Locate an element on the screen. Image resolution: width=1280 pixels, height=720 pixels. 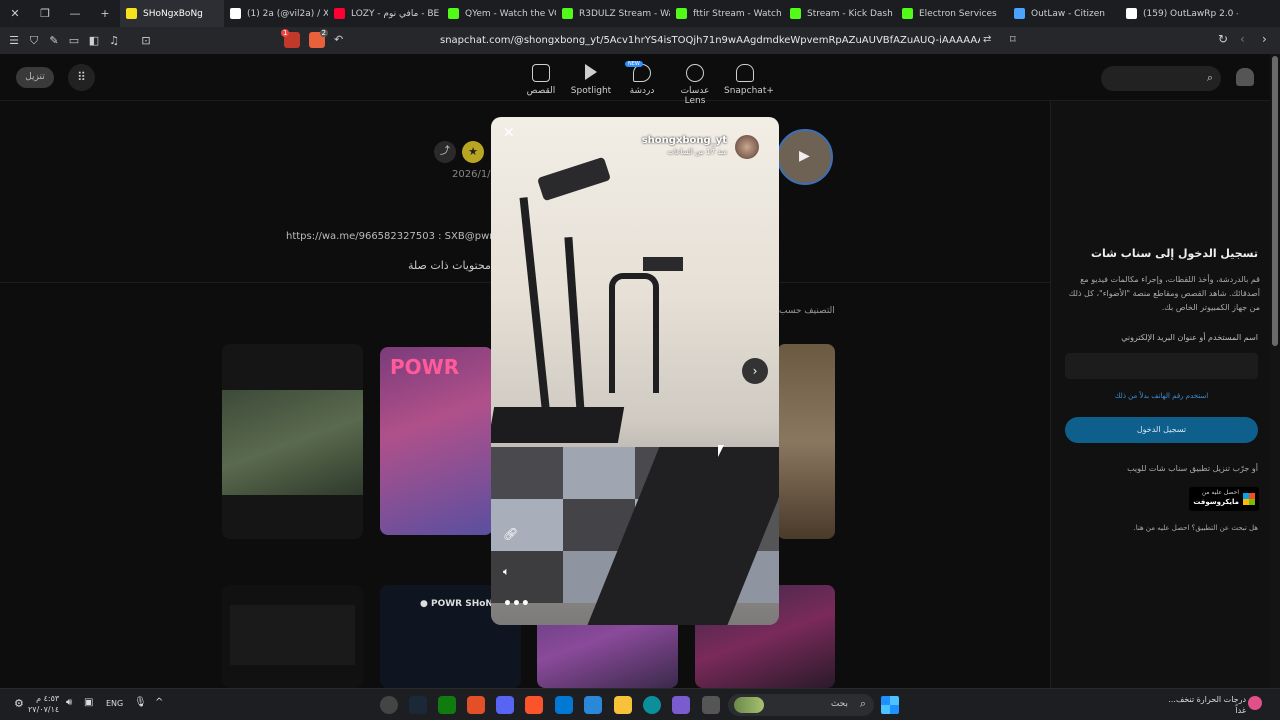
volume-icon: 🔈︎ is located at coordinates (506, 572).